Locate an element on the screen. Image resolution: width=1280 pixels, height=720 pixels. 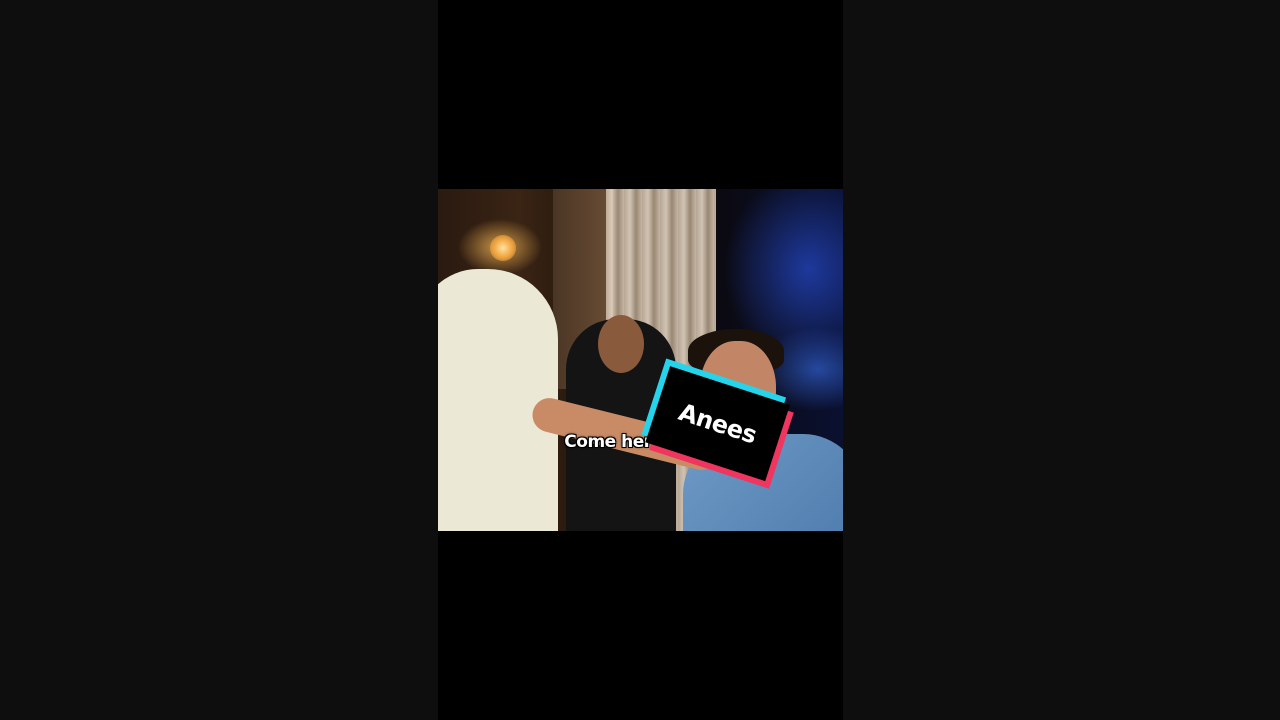
background-person-head is located at coordinates (621, 344).